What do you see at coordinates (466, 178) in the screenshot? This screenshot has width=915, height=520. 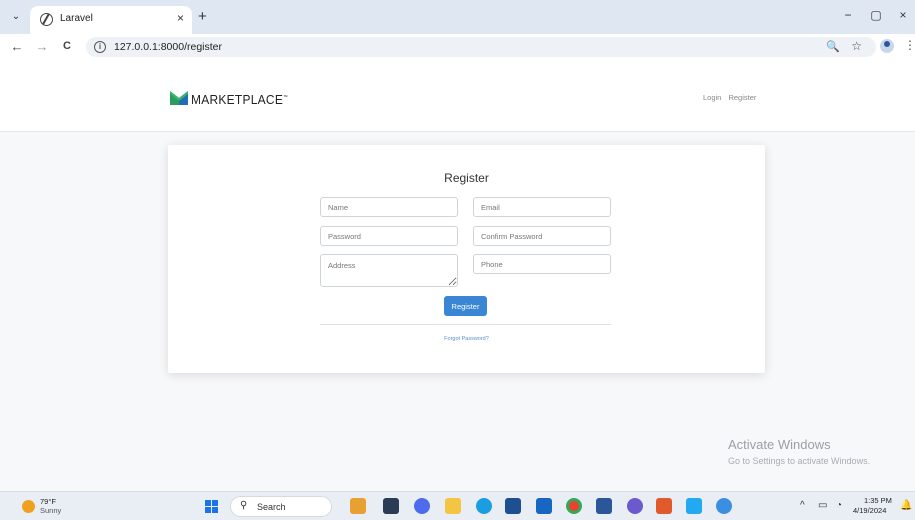 I see `form-title: Register` at bounding box center [466, 178].